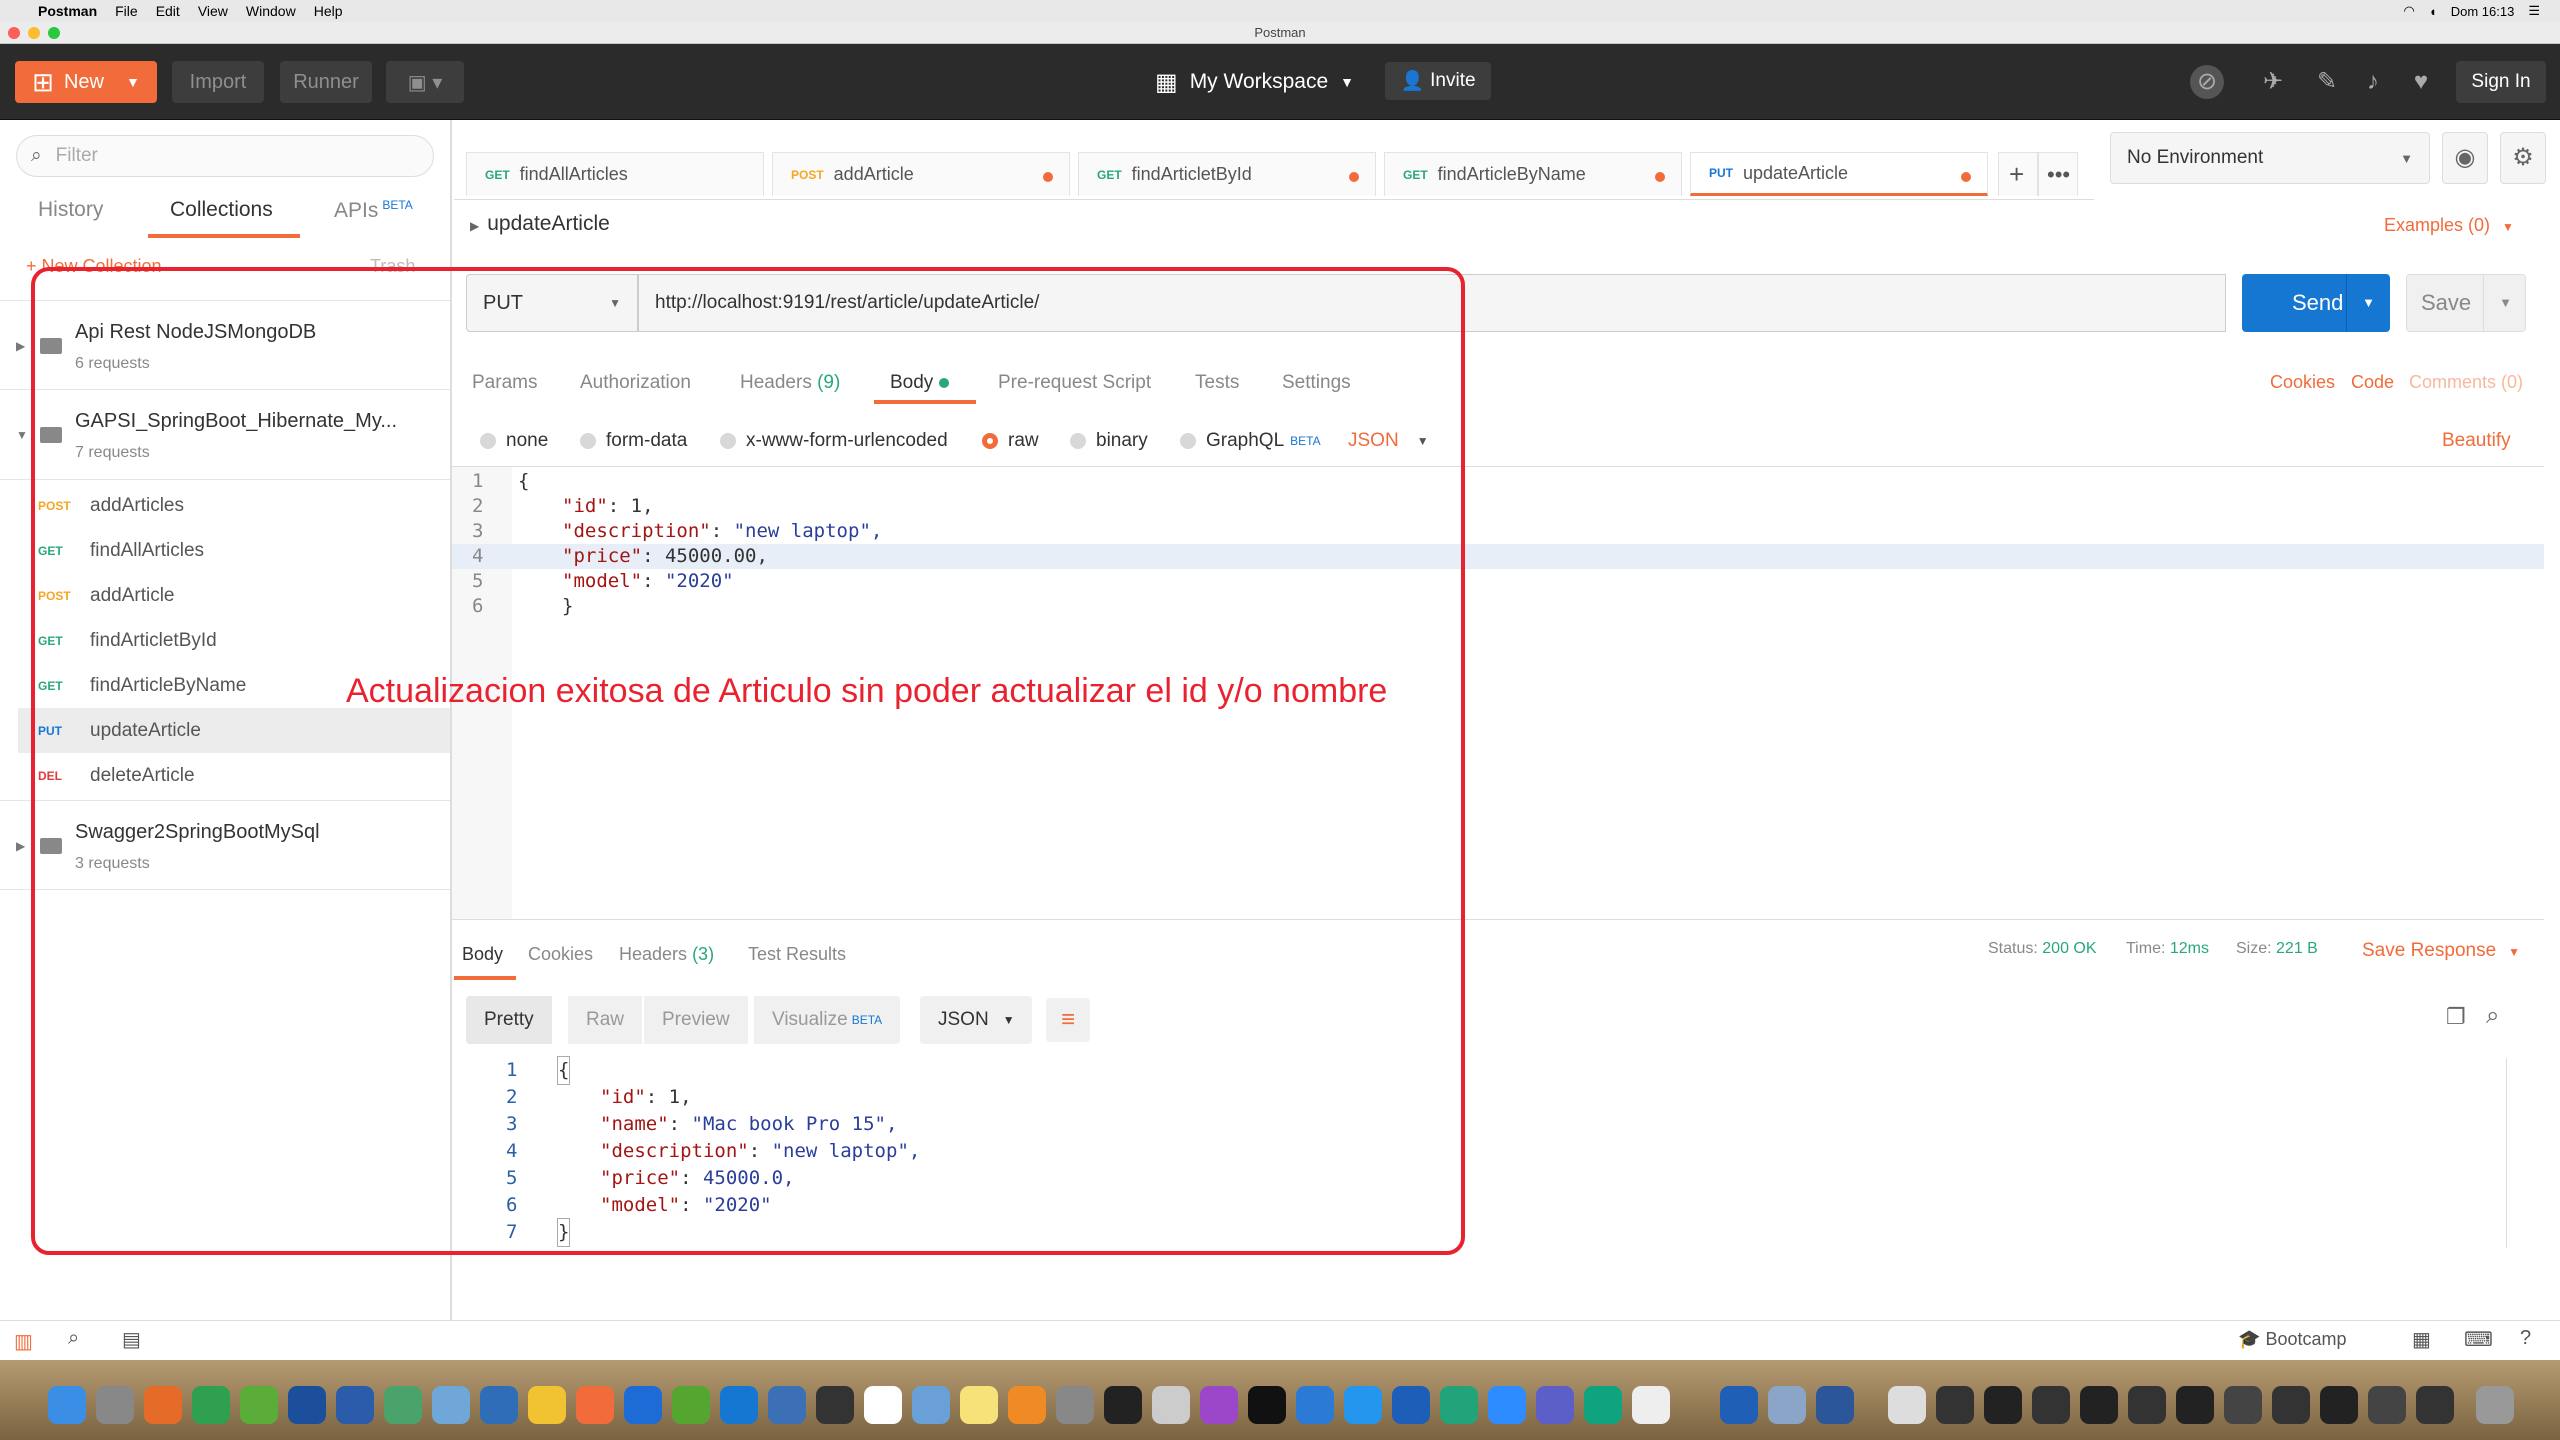 This screenshot has height=1440, width=2560. I want to click on sync-icon: ⊘, so click(2207, 82).